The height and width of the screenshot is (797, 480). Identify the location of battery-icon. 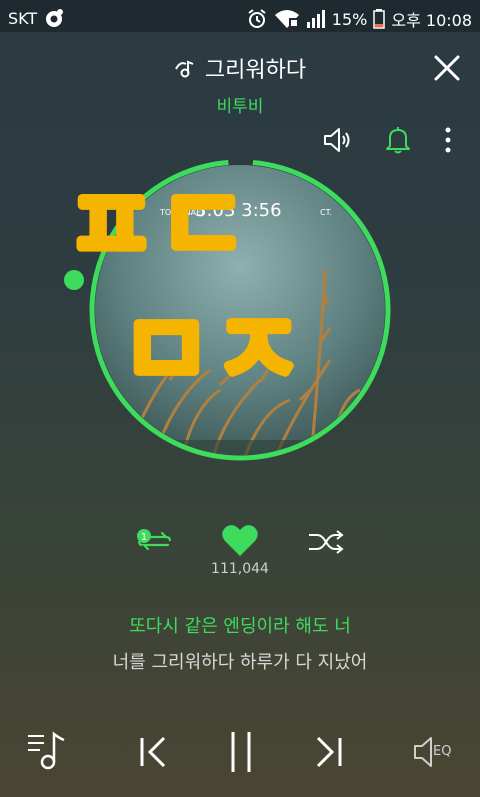
(379, 19).